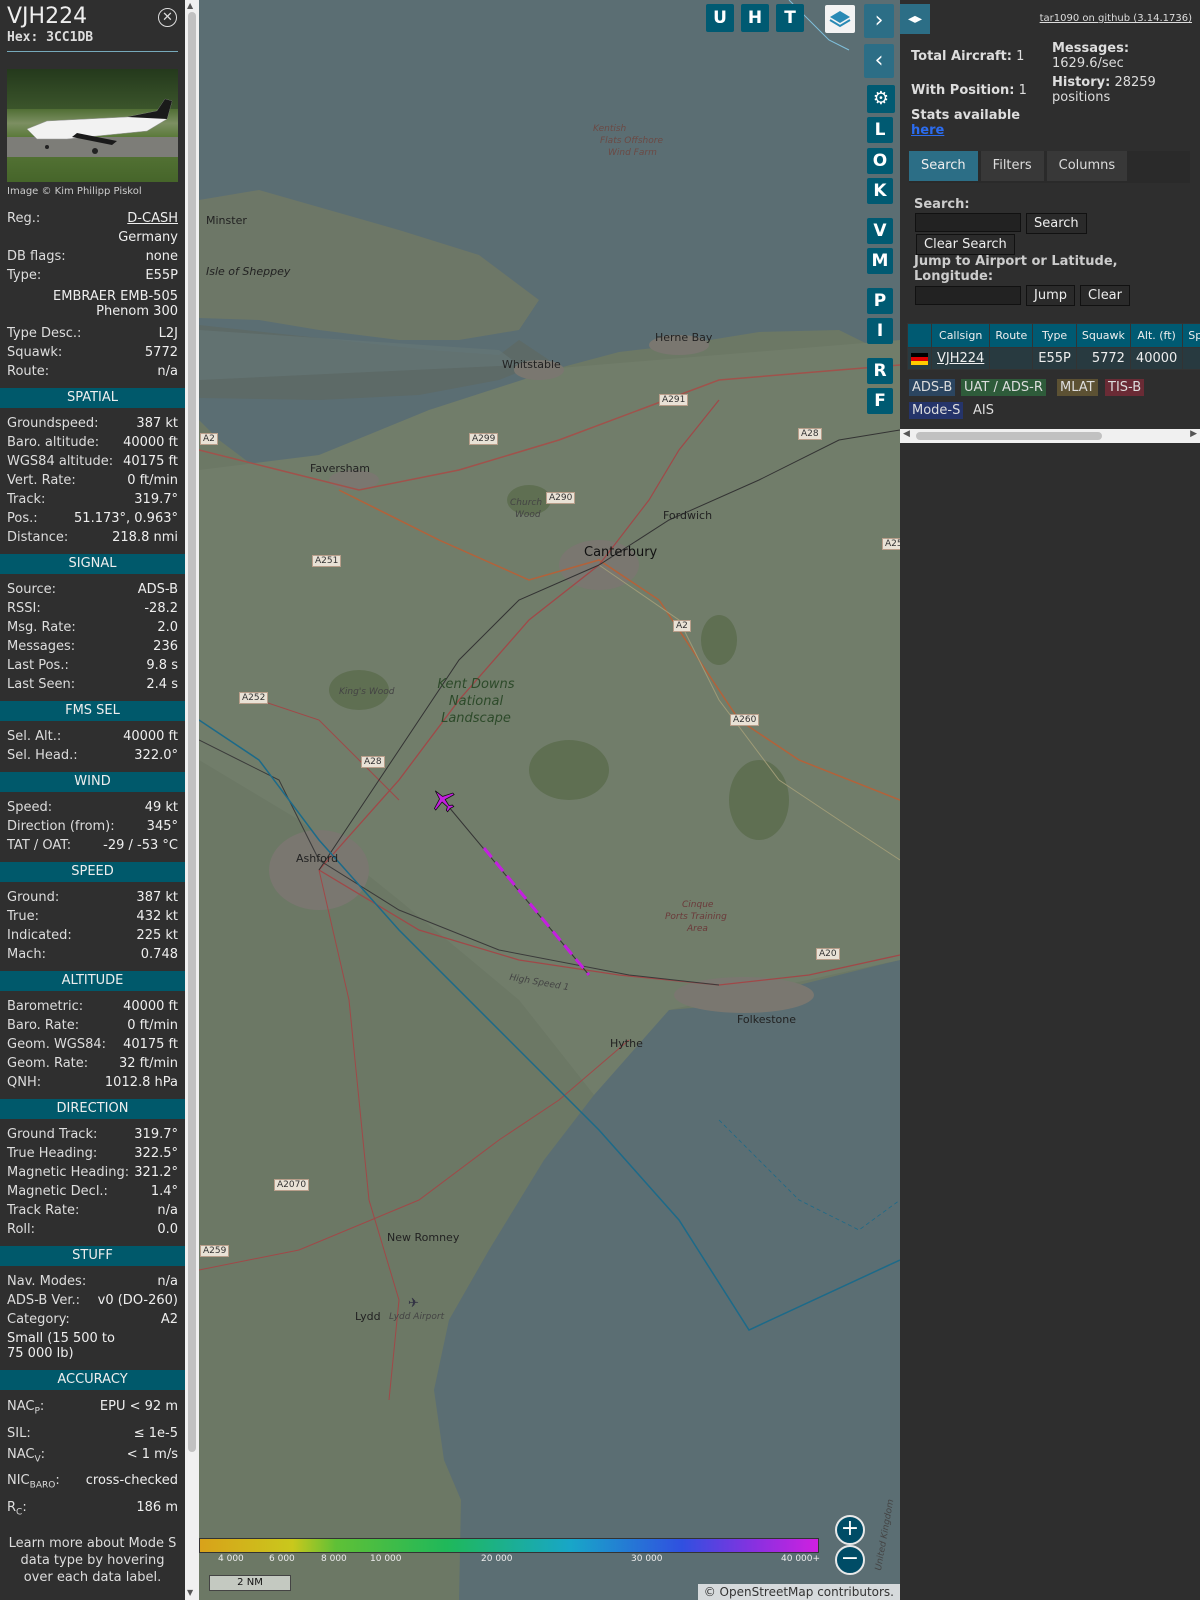 This screenshot has width=1200, height=1600. I want to click on github-link: tar1090 on github (3.14.1736), so click(1116, 18).